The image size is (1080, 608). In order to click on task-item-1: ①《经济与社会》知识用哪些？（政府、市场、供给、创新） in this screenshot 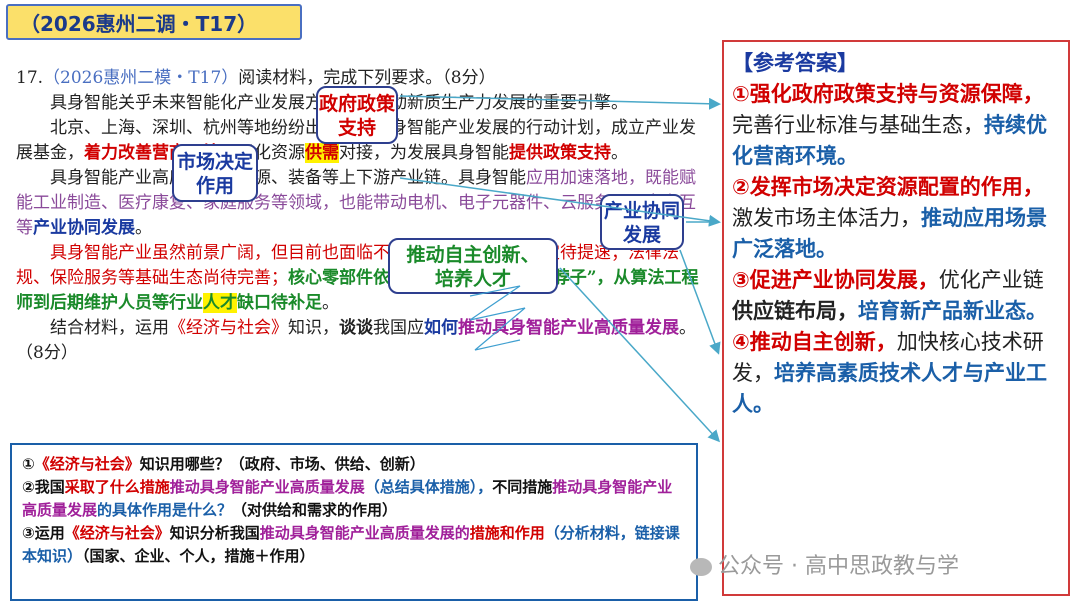, I will do `click(223, 464)`.